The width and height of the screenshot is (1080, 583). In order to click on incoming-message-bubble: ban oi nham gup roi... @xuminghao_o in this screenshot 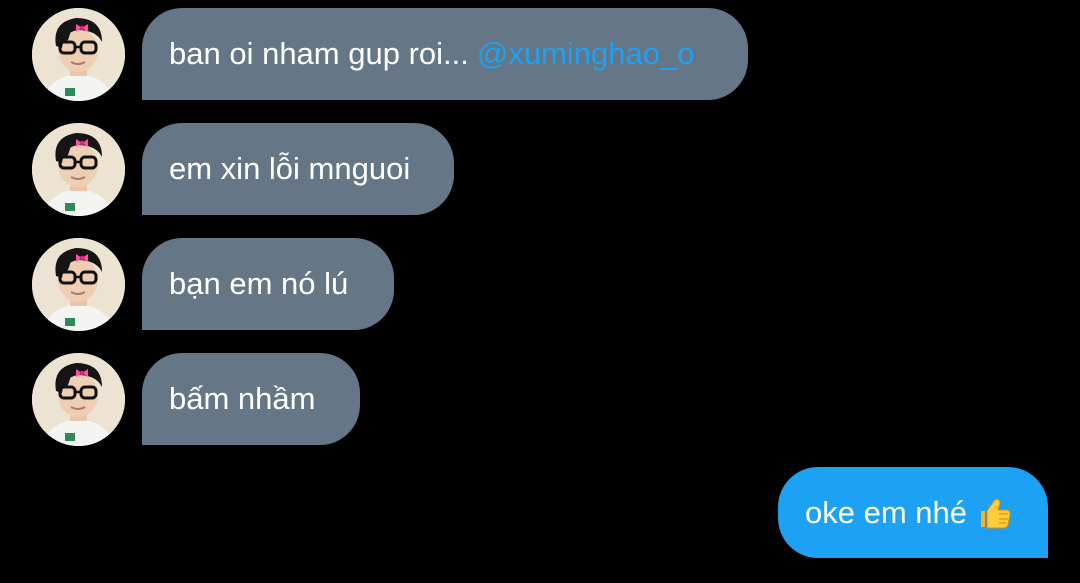, I will do `click(445, 54)`.